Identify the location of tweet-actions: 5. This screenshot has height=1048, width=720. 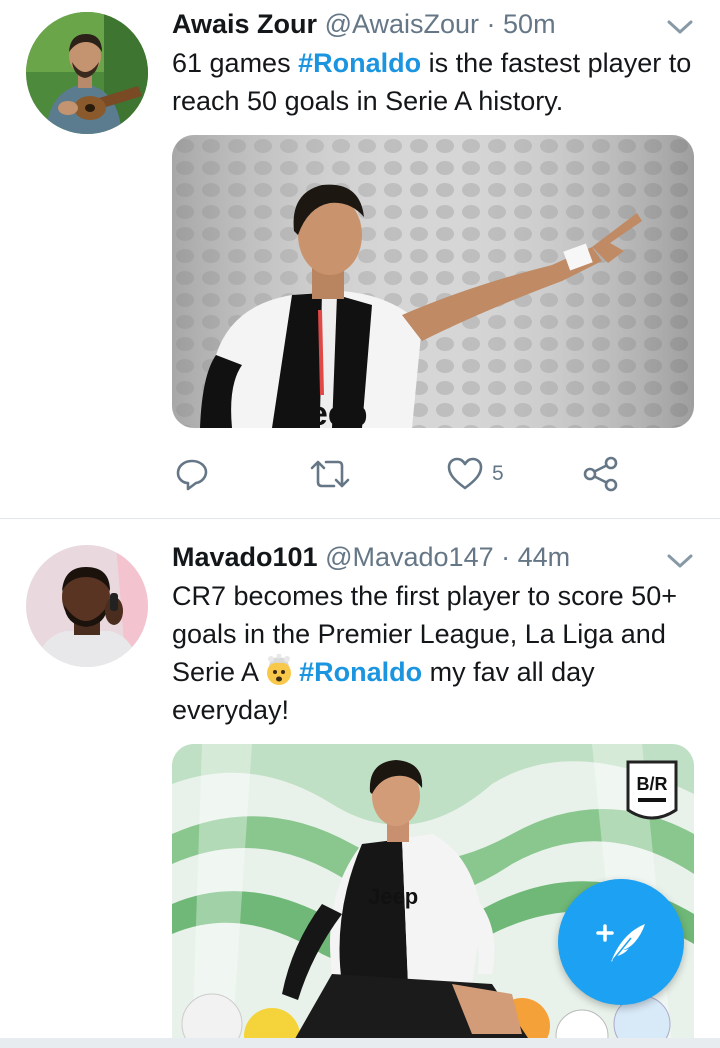
(433, 474).